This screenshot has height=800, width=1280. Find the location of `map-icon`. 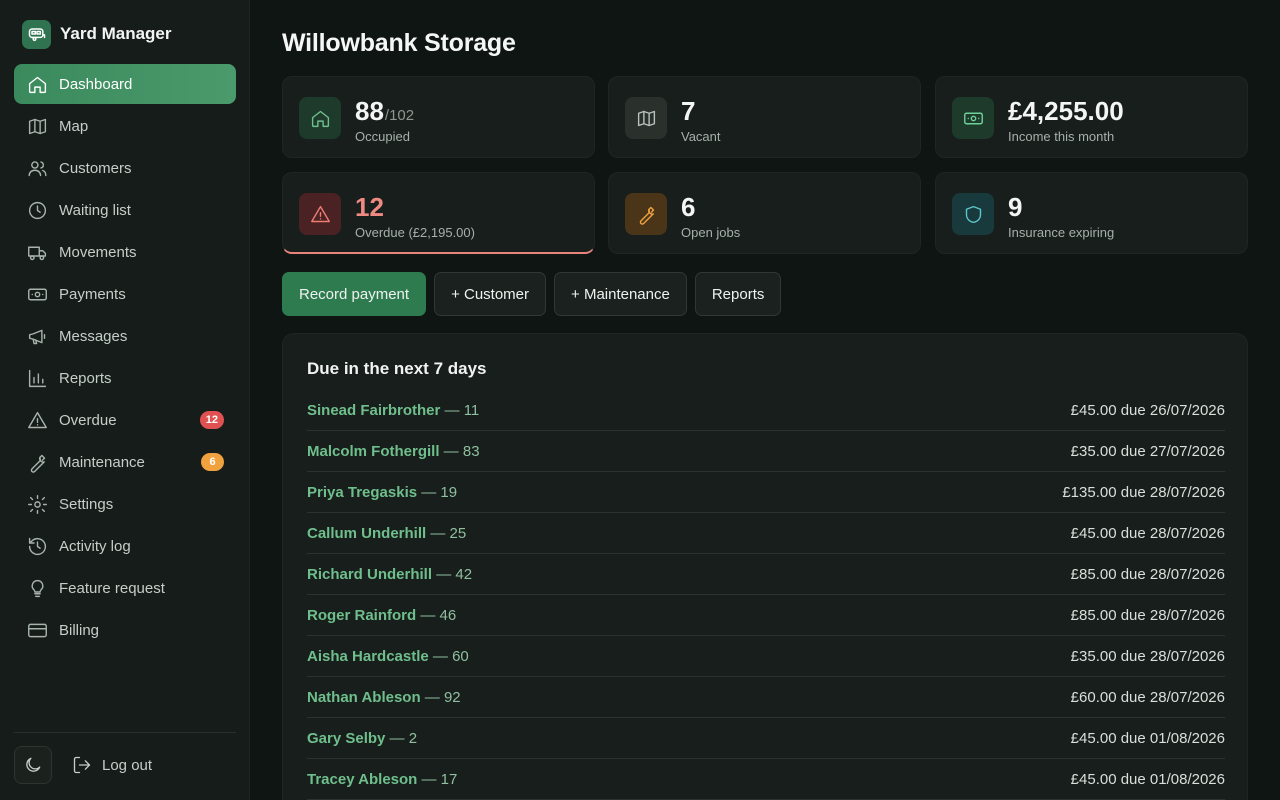

map-icon is located at coordinates (37, 126).